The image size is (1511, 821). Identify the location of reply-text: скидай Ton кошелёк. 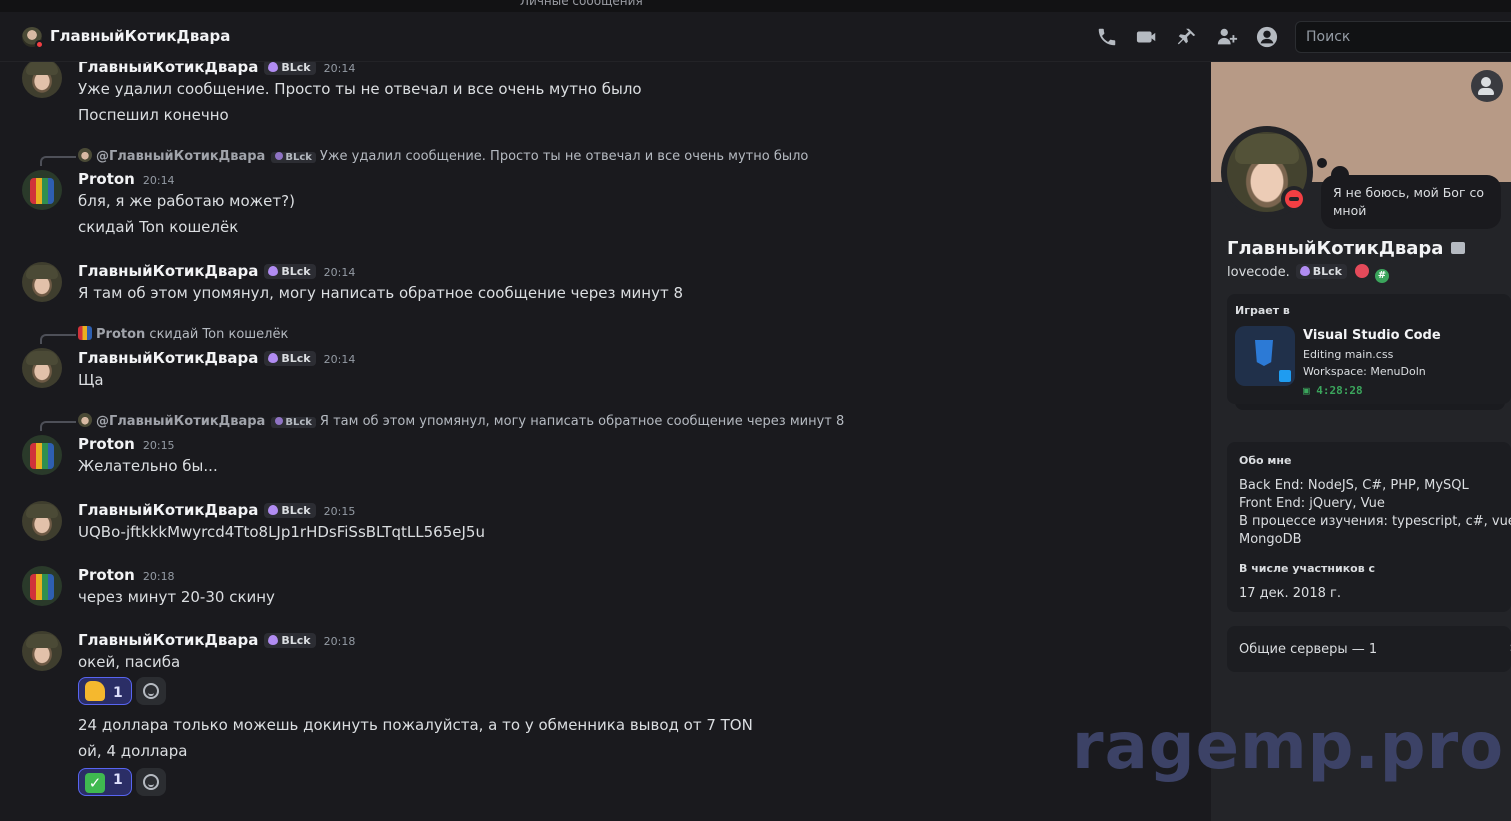
(219, 334).